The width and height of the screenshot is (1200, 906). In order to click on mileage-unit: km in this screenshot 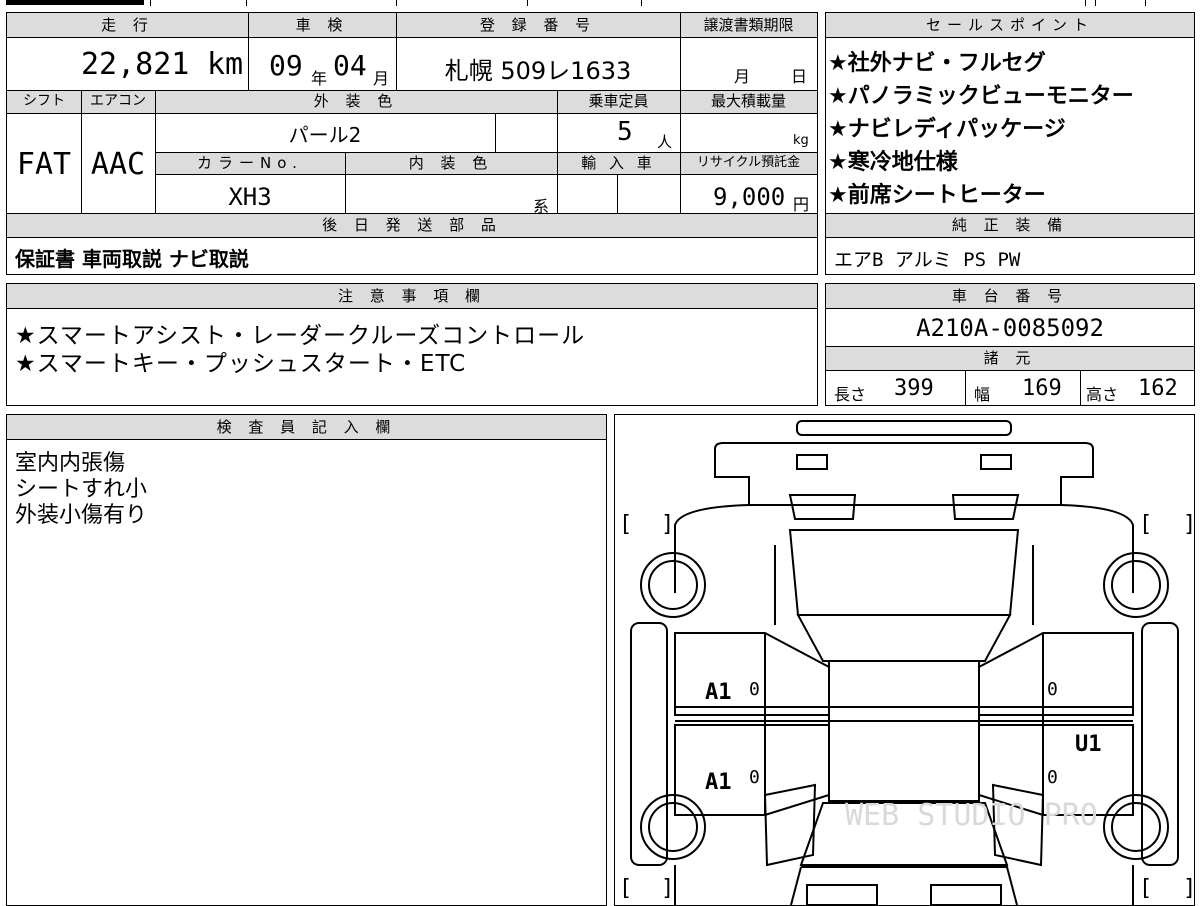, I will do `click(225, 64)`.